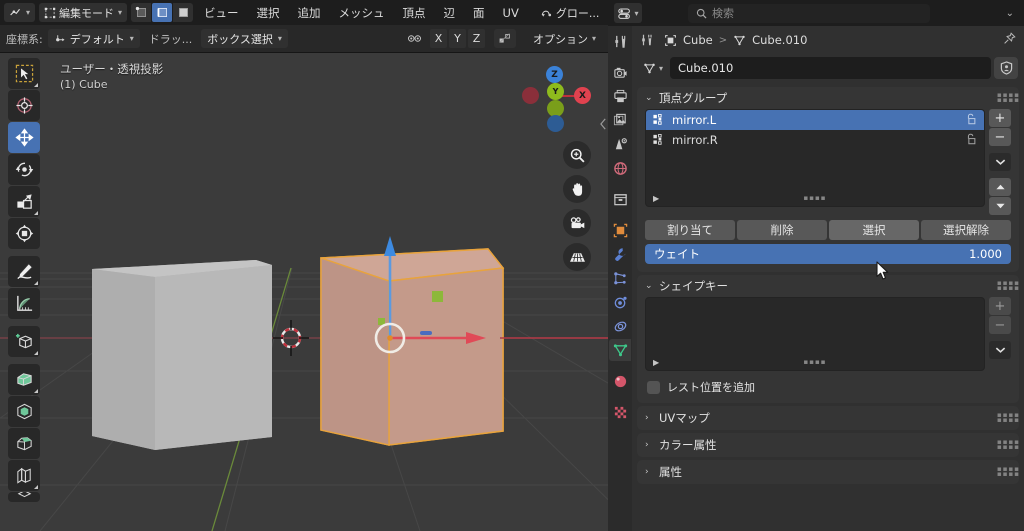 This screenshot has width=1024, height=531. What do you see at coordinates (1000, 137) in the screenshot?
I see `remove-vertex-group-button: −` at bounding box center [1000, 137].